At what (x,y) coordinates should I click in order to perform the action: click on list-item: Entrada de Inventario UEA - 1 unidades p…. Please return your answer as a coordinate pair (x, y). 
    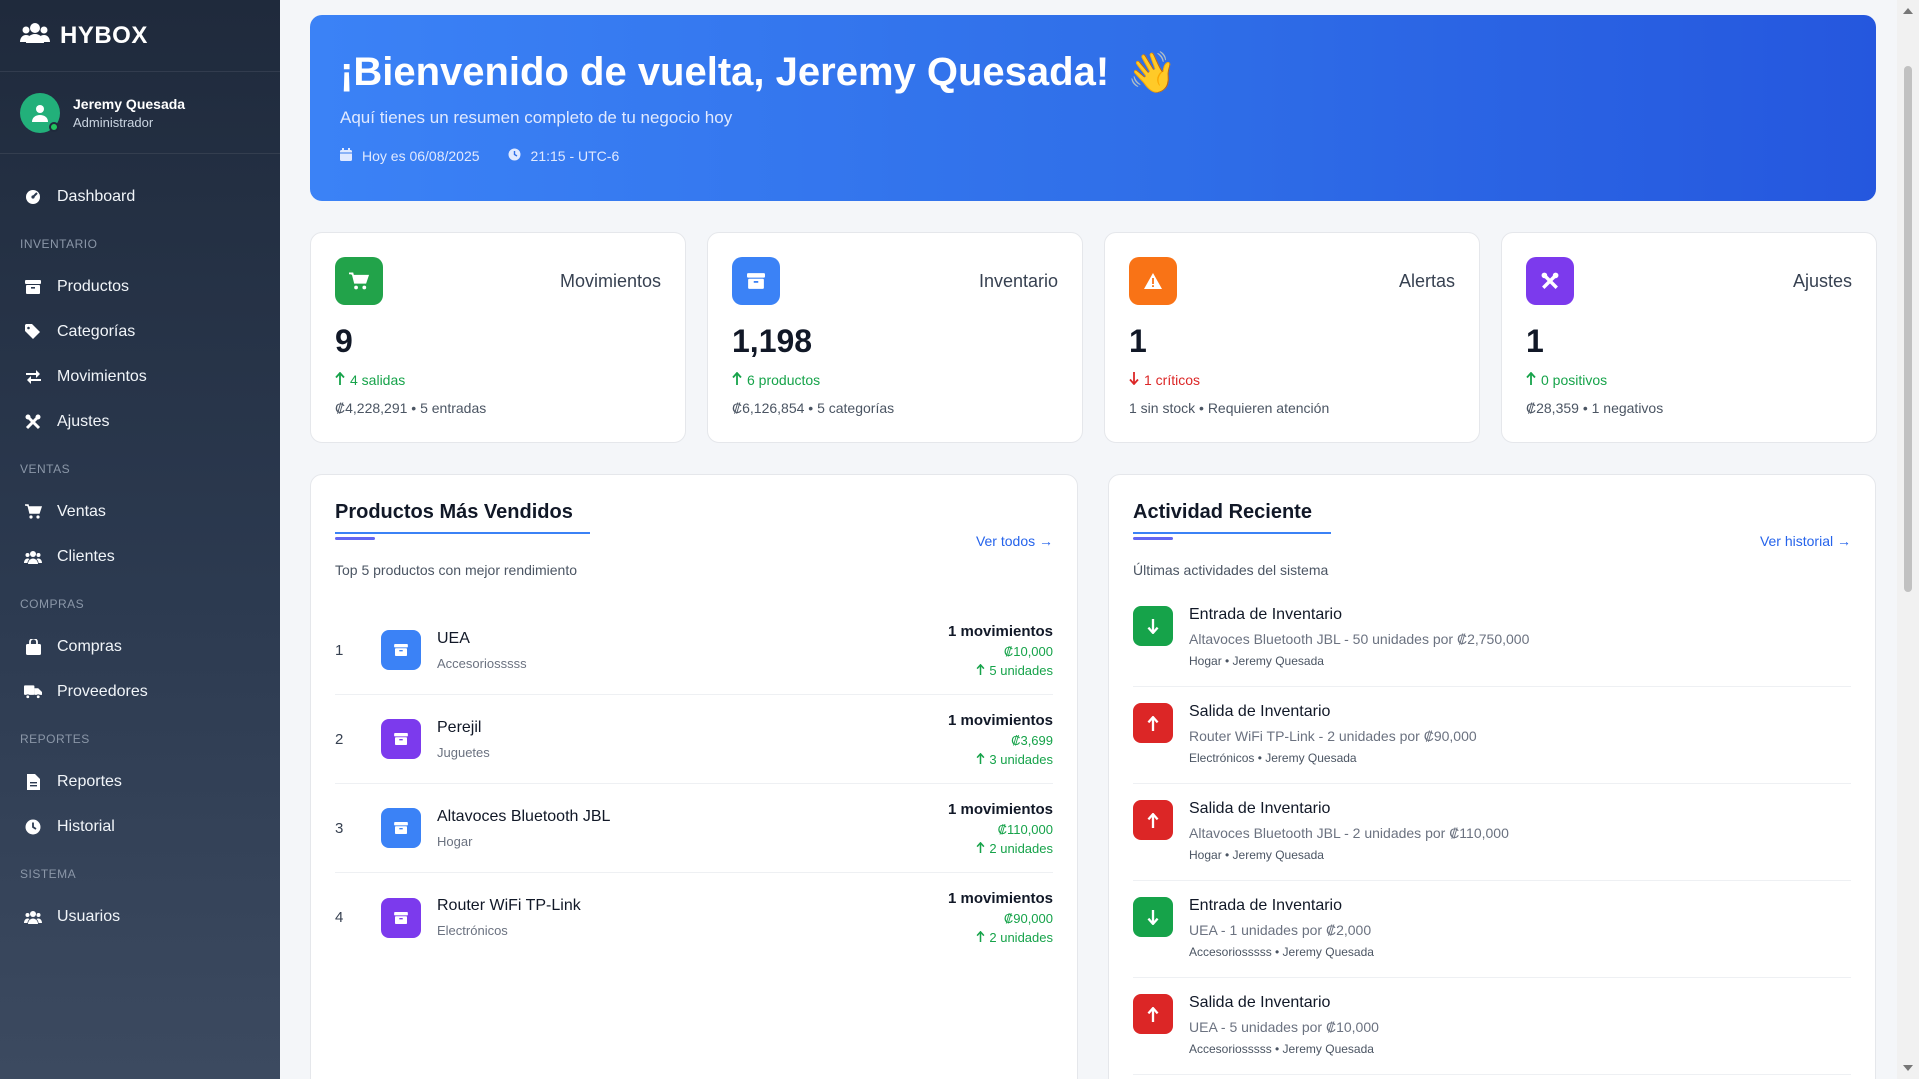
    Looking at the image, I should click on (1492, 937).